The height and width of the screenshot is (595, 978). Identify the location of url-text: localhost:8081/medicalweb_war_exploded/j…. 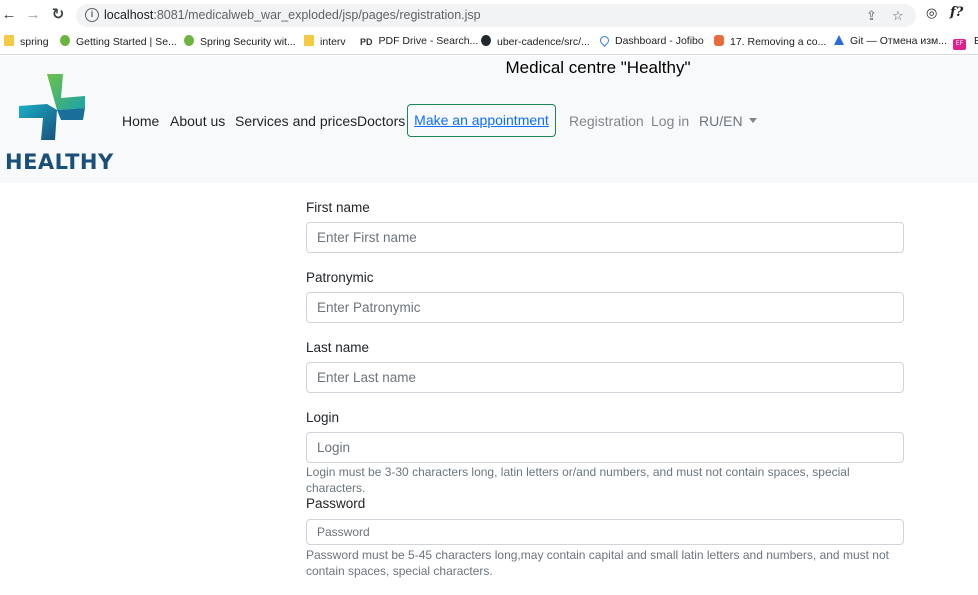
(292, 15).